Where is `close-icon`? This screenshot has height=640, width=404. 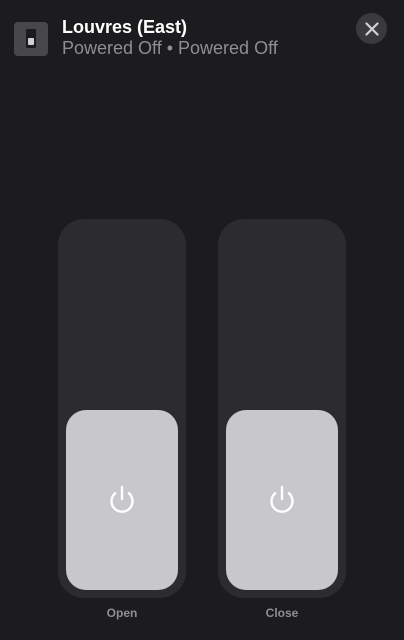
close-icon is located at coordinates (371, 28).